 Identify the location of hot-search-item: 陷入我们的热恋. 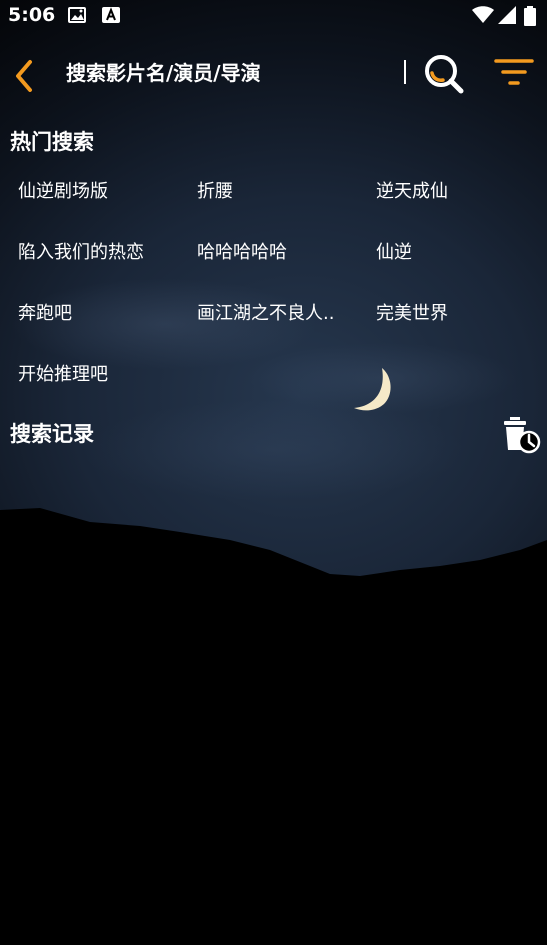
(103, 253).